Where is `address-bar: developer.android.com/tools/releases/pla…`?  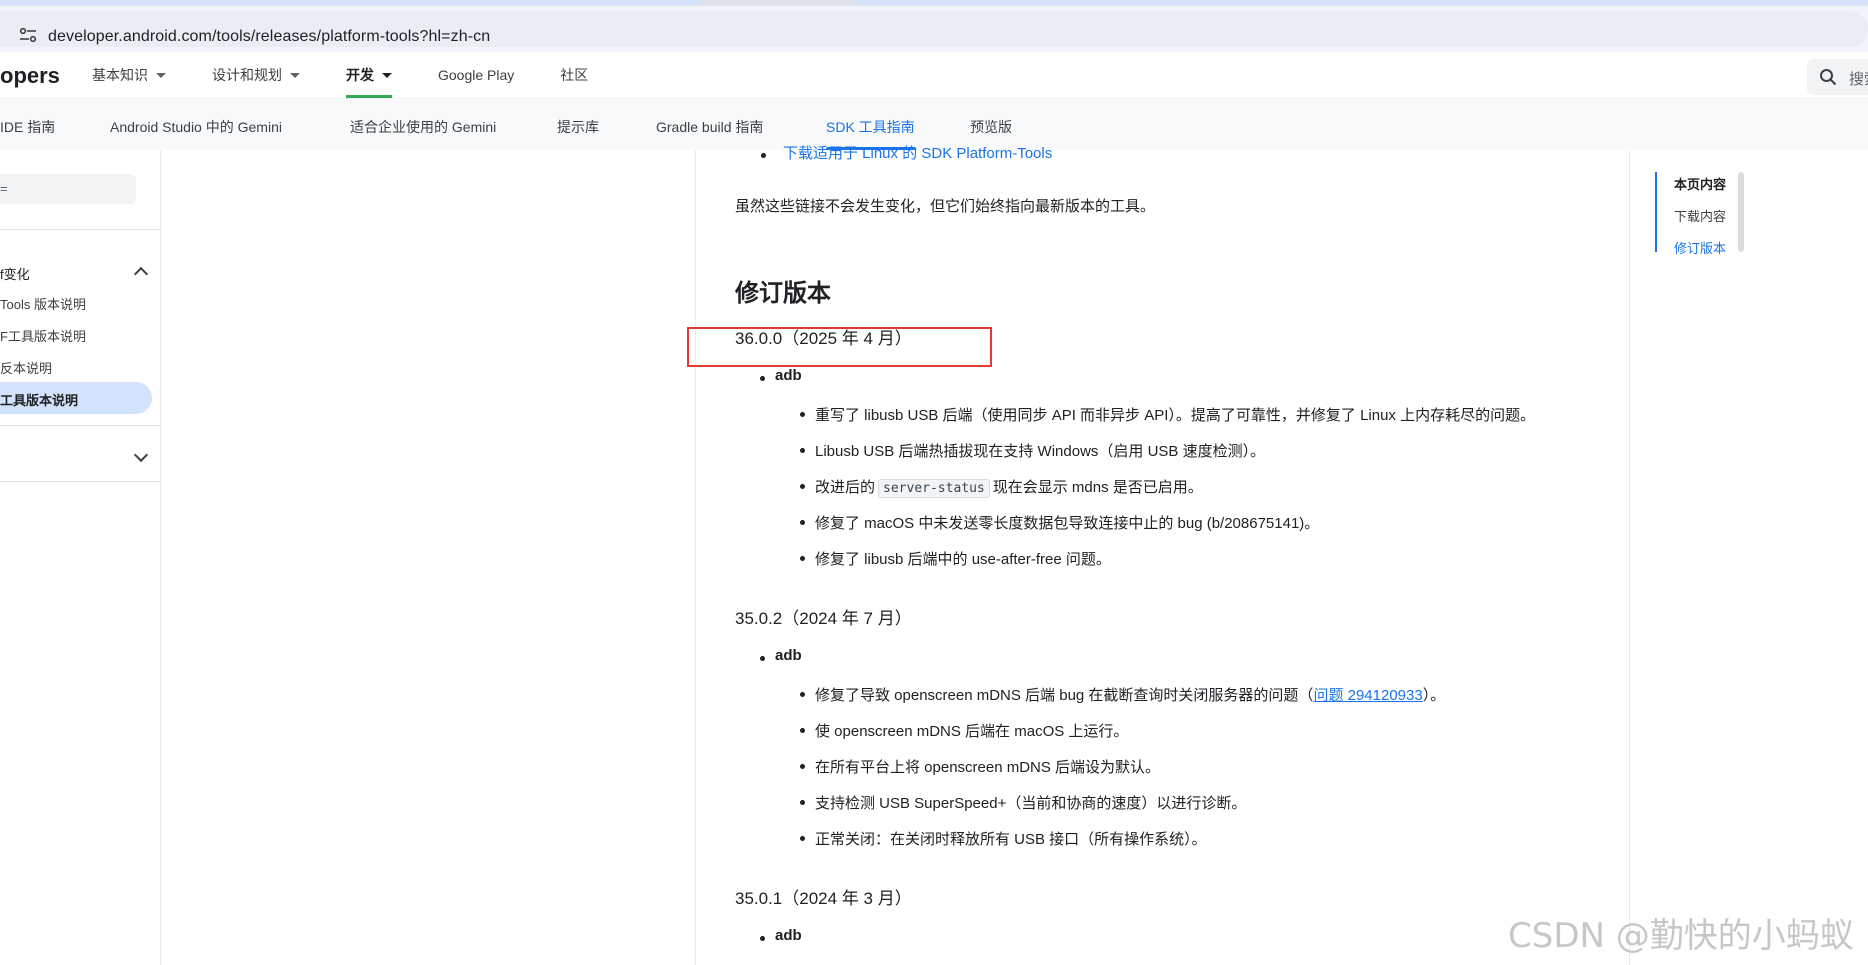 address-bar: developer.android.com/tools/releases/pla… is located at coordinates (934, 29).